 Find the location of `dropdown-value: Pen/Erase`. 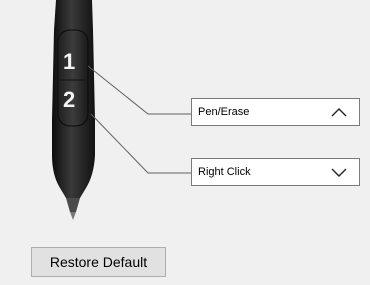

dropdown-value: Pen/Erase is located at coordinates (224, 112).